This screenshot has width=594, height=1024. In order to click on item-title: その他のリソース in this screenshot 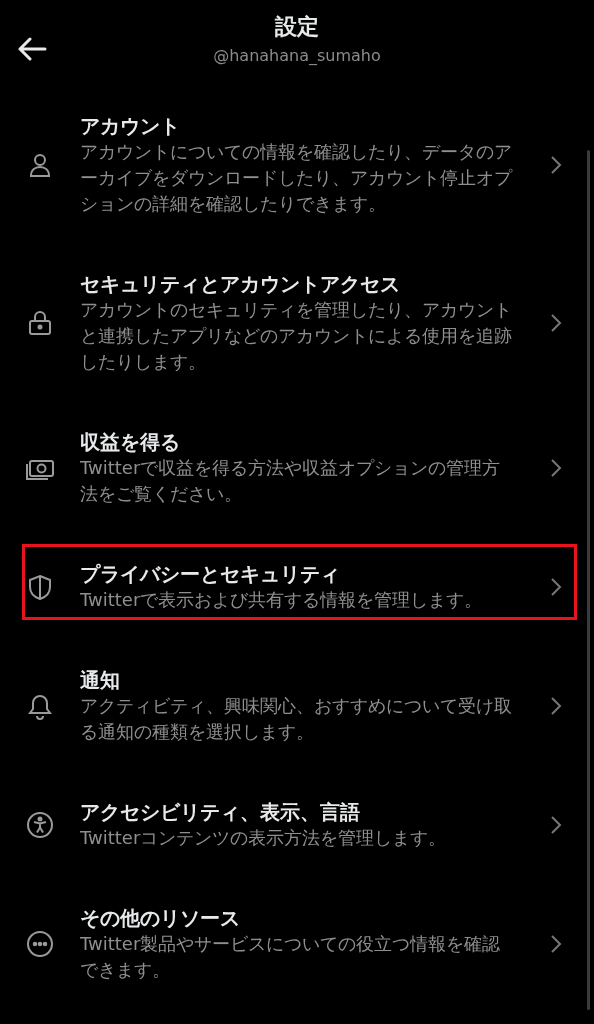, I will do `click(160, 918)`.